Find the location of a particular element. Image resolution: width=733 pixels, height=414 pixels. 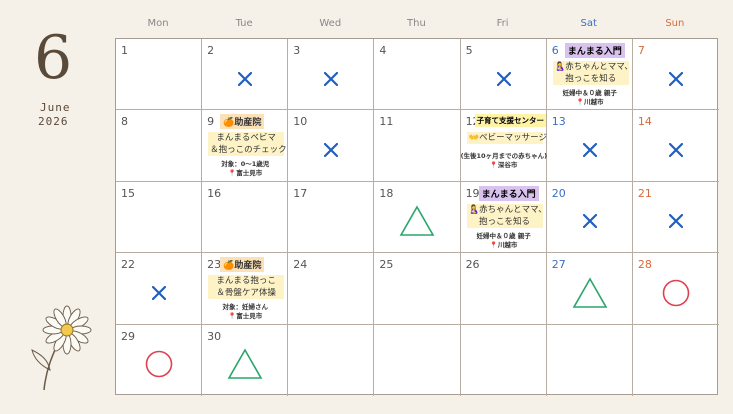

weekday-header-sun: Sun is located at coordinates (675, 23).